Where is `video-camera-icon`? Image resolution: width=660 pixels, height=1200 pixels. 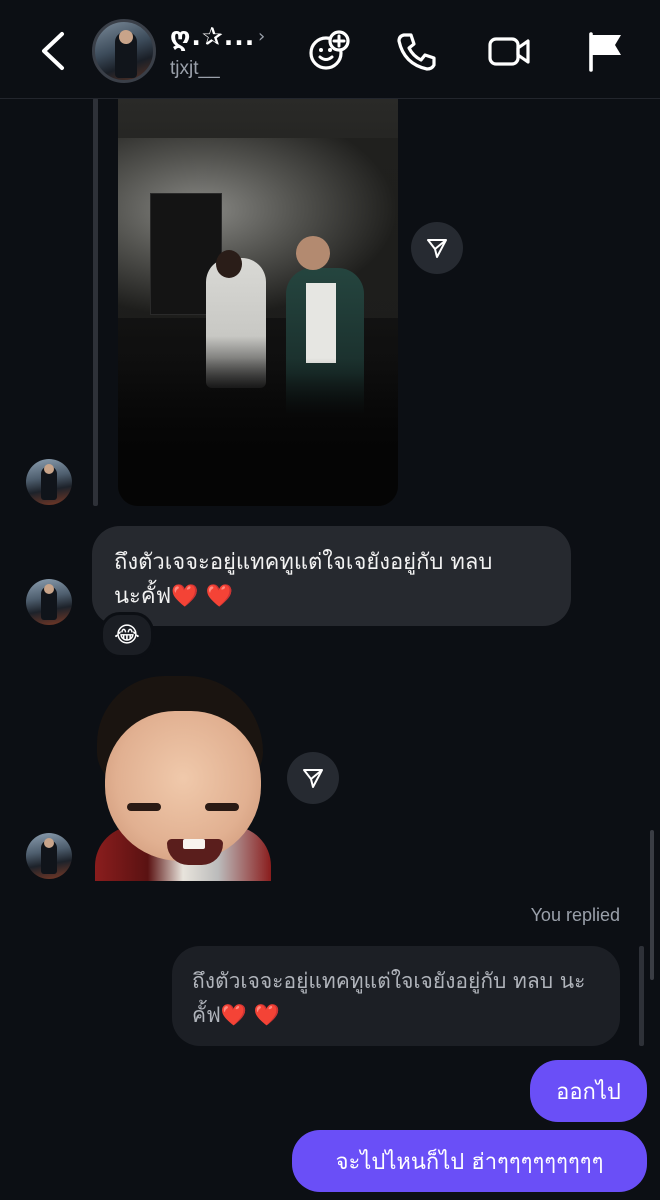 video-camera-icon is located at coordinates (509, 51).